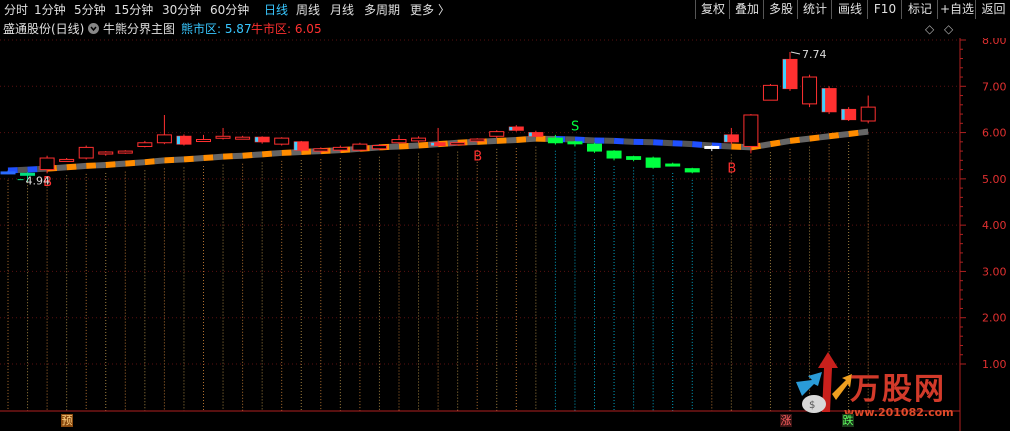 The height and width of the screenshot is (431, 1010). I want to click on high-pointer, so click(795, 53).